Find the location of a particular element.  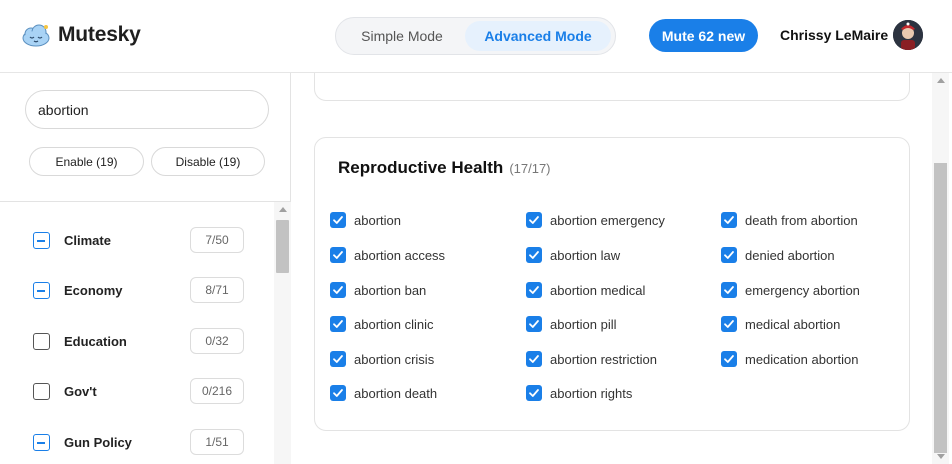

category-name: Gov't is located at coordinates (80, 391).